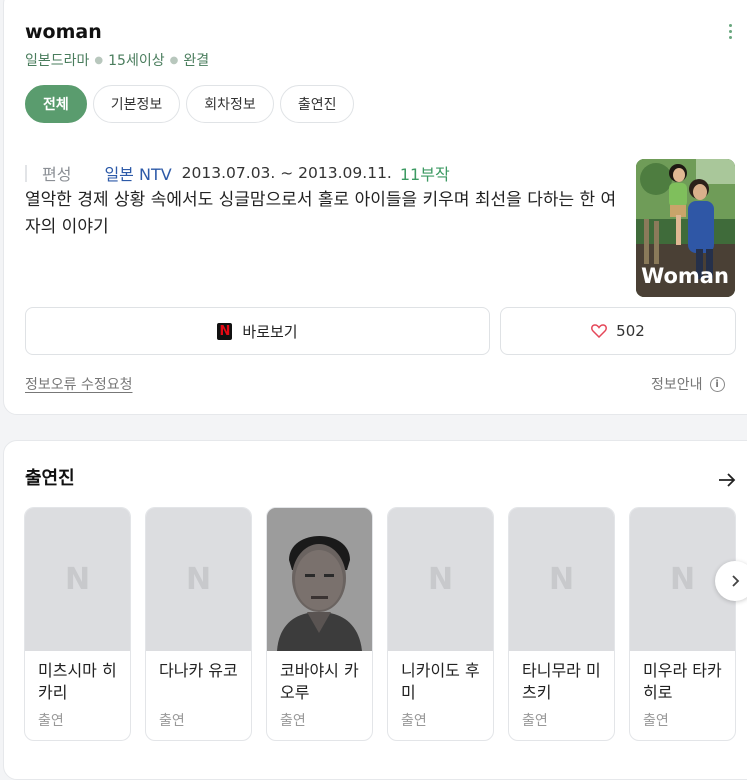 Image resolution: width=747 pixels, height=780 pixels. I want to click on cast-name: 타니무라 미츠키, so click(561, 681).